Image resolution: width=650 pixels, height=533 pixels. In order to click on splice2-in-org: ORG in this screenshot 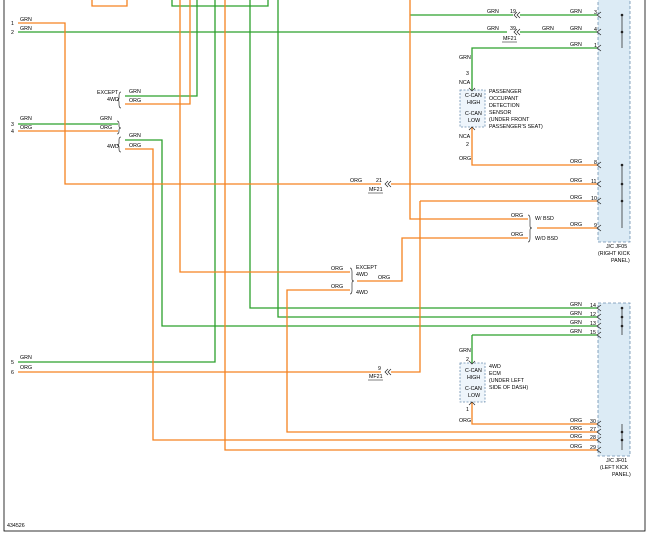, I will do `click(106, 128)`.